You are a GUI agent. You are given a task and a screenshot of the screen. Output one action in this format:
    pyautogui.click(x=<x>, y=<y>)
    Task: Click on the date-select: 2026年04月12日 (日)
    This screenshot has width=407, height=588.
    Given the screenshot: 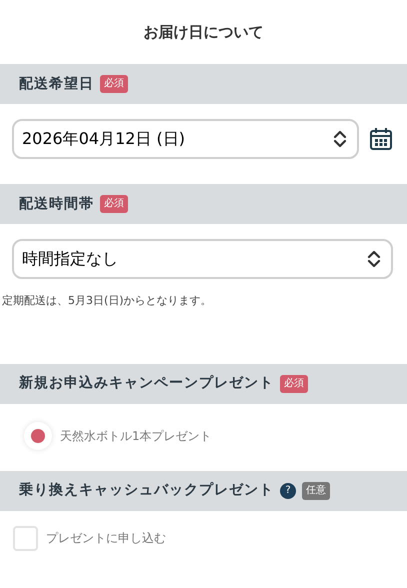 What is the action you would take?
    pyautogui.click(x=185, y=139)
    